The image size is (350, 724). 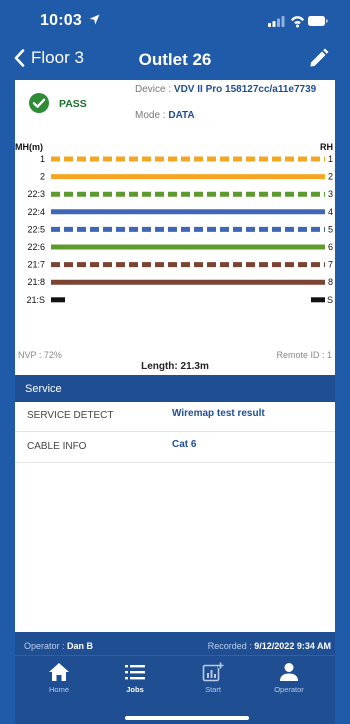 I want to click on tab-jobs: Jobs, so click(x=135, y=682).